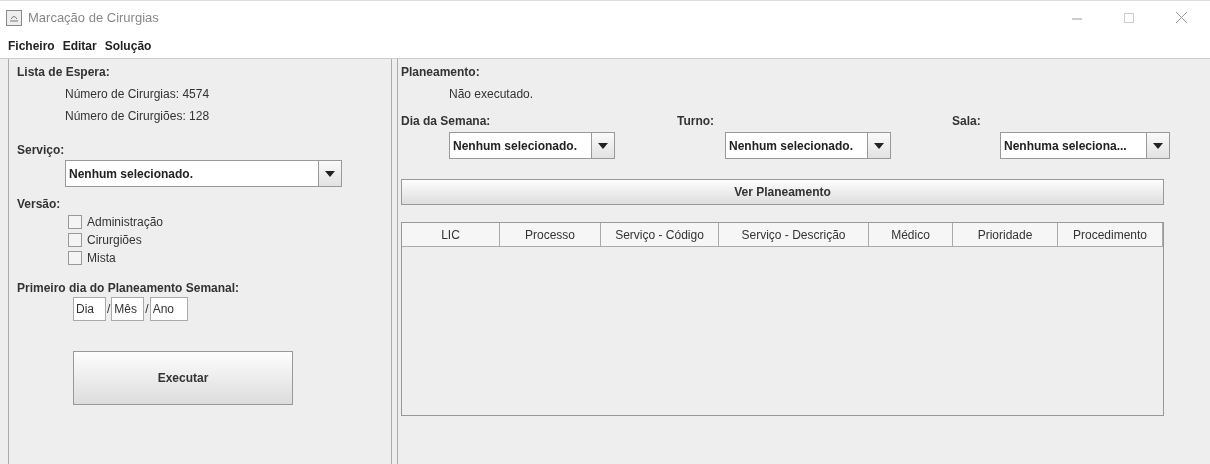 Image resolution: width=1210 pixels, height=464 pixels. What do you see at coordinates (446, 121) in the screenshot?
I see `field-label: Dia da Semana:` at bounding box center [446, 121].